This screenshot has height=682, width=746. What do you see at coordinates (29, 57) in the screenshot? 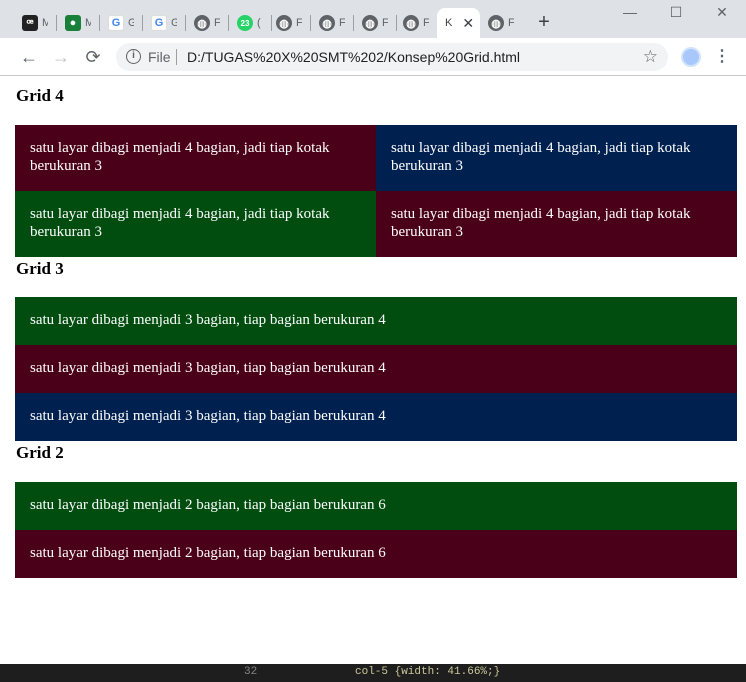
I see `back-button: ←` at bounding box center [29, 57].